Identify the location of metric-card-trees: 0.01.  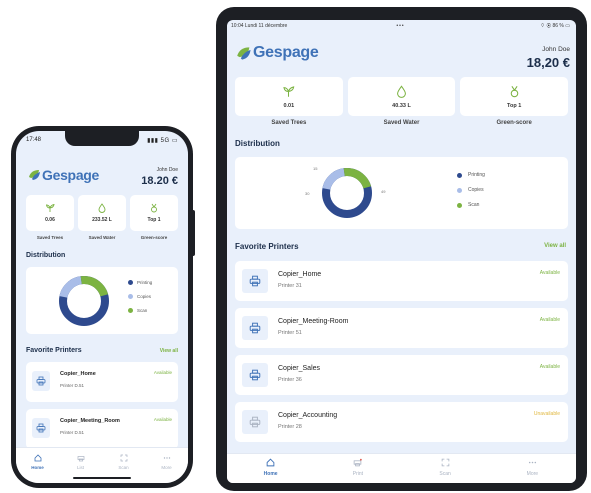
(289, 96).